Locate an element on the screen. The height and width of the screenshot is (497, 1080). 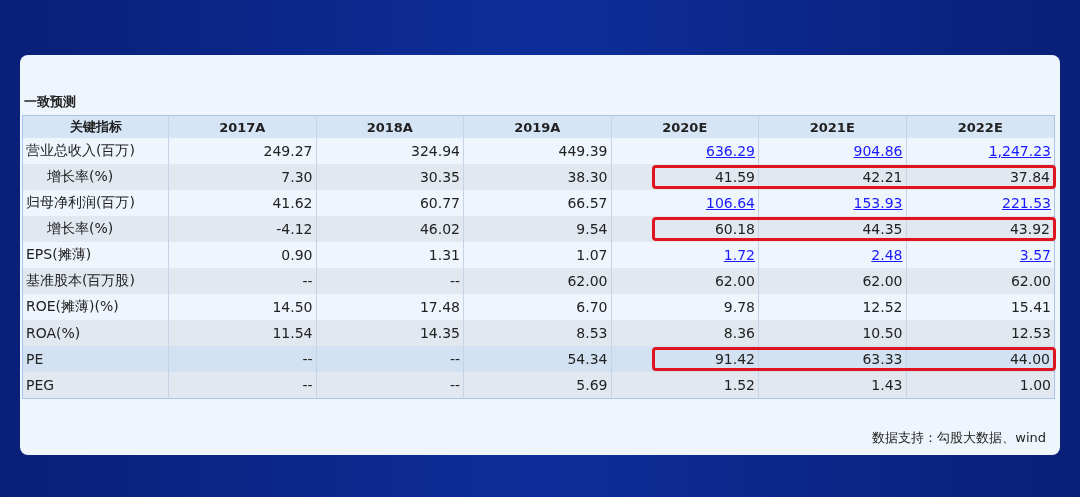
table-cell: 30.35 is located at coordinates (439, 177).